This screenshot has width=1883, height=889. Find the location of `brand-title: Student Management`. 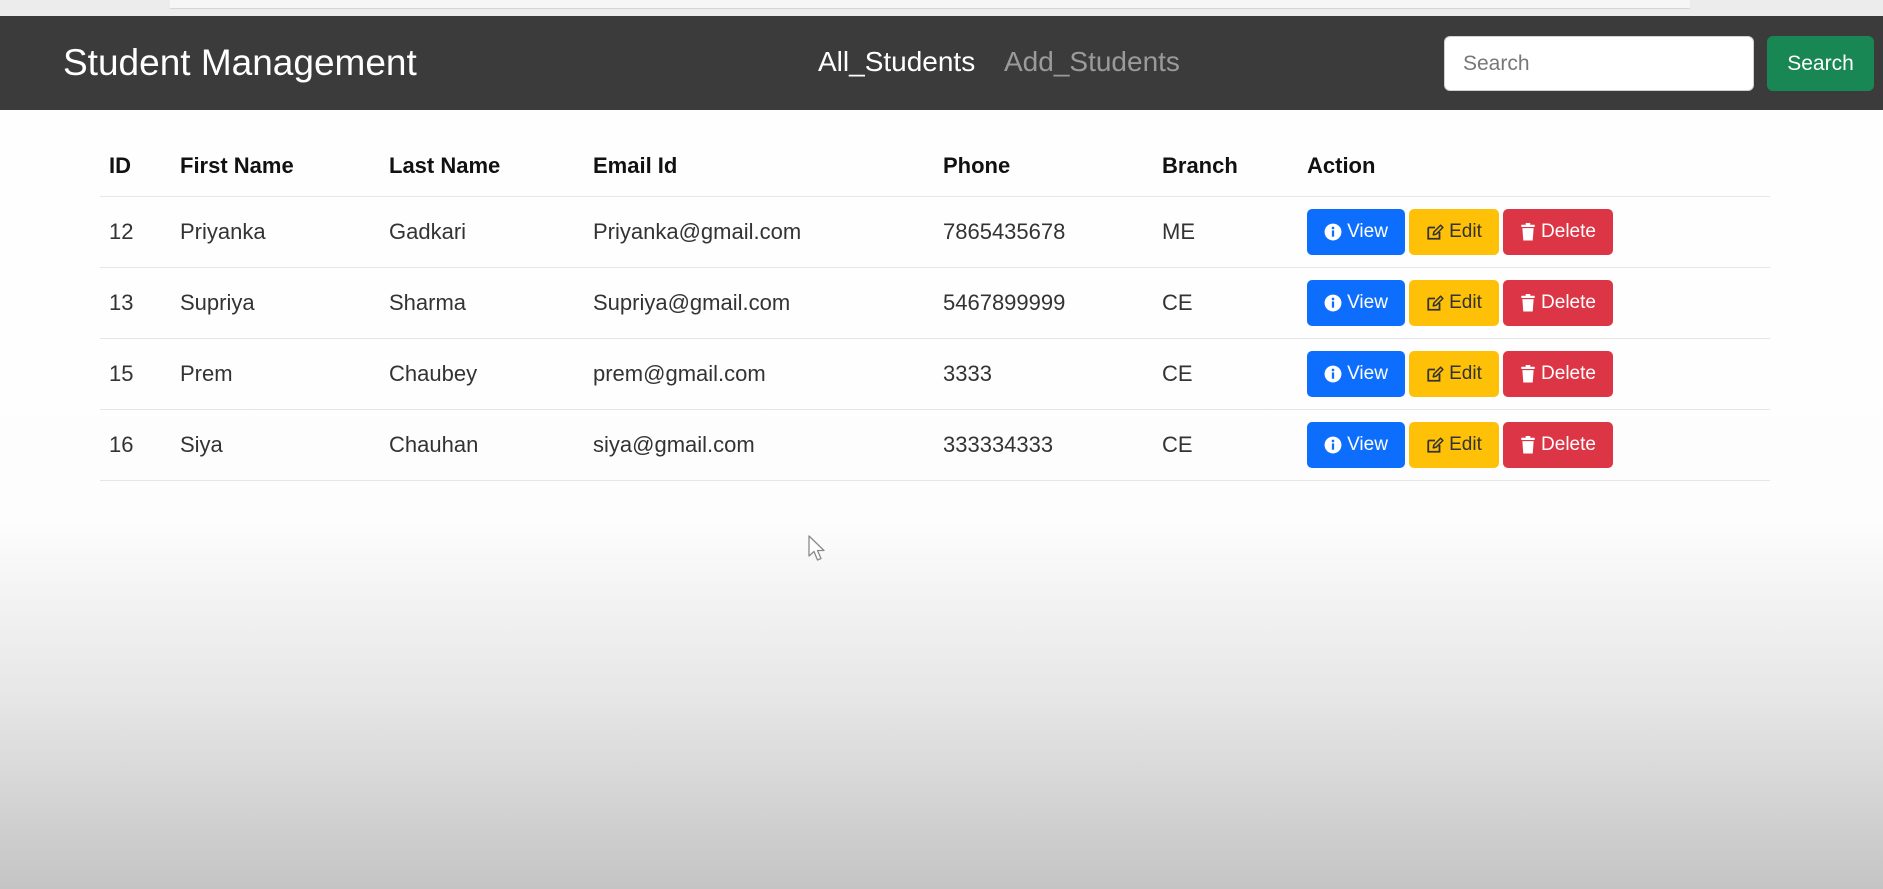

brand-title: Student Management is located at coordinates (240, 63).